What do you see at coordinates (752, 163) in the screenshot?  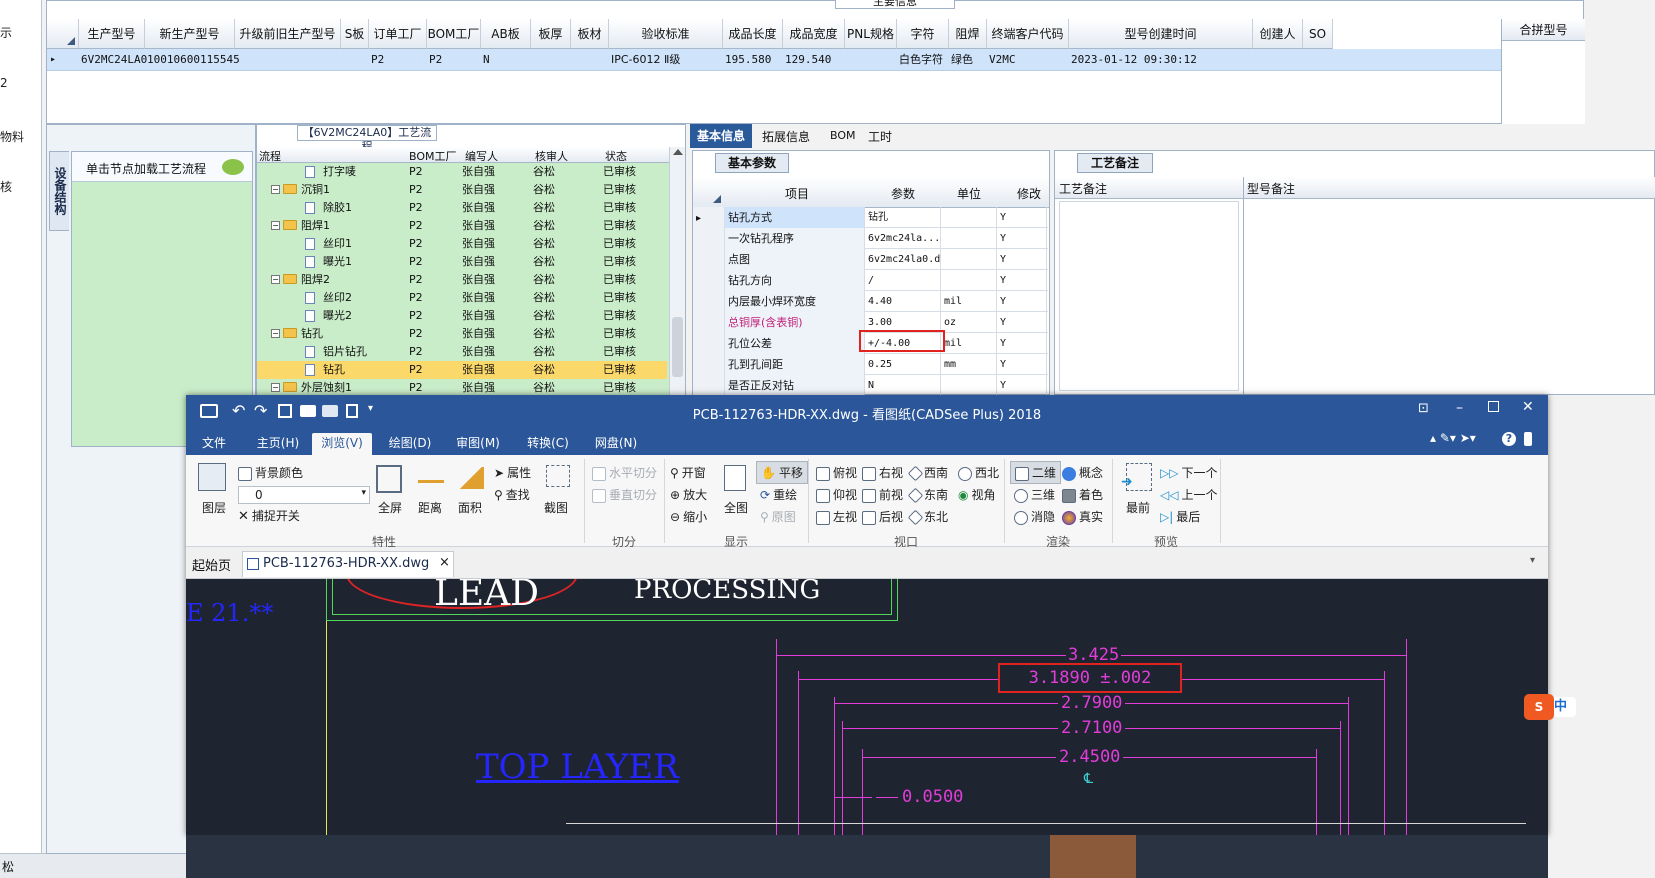 I see `tab-basic-params: 基本参数` at bounding box center [752, 163].